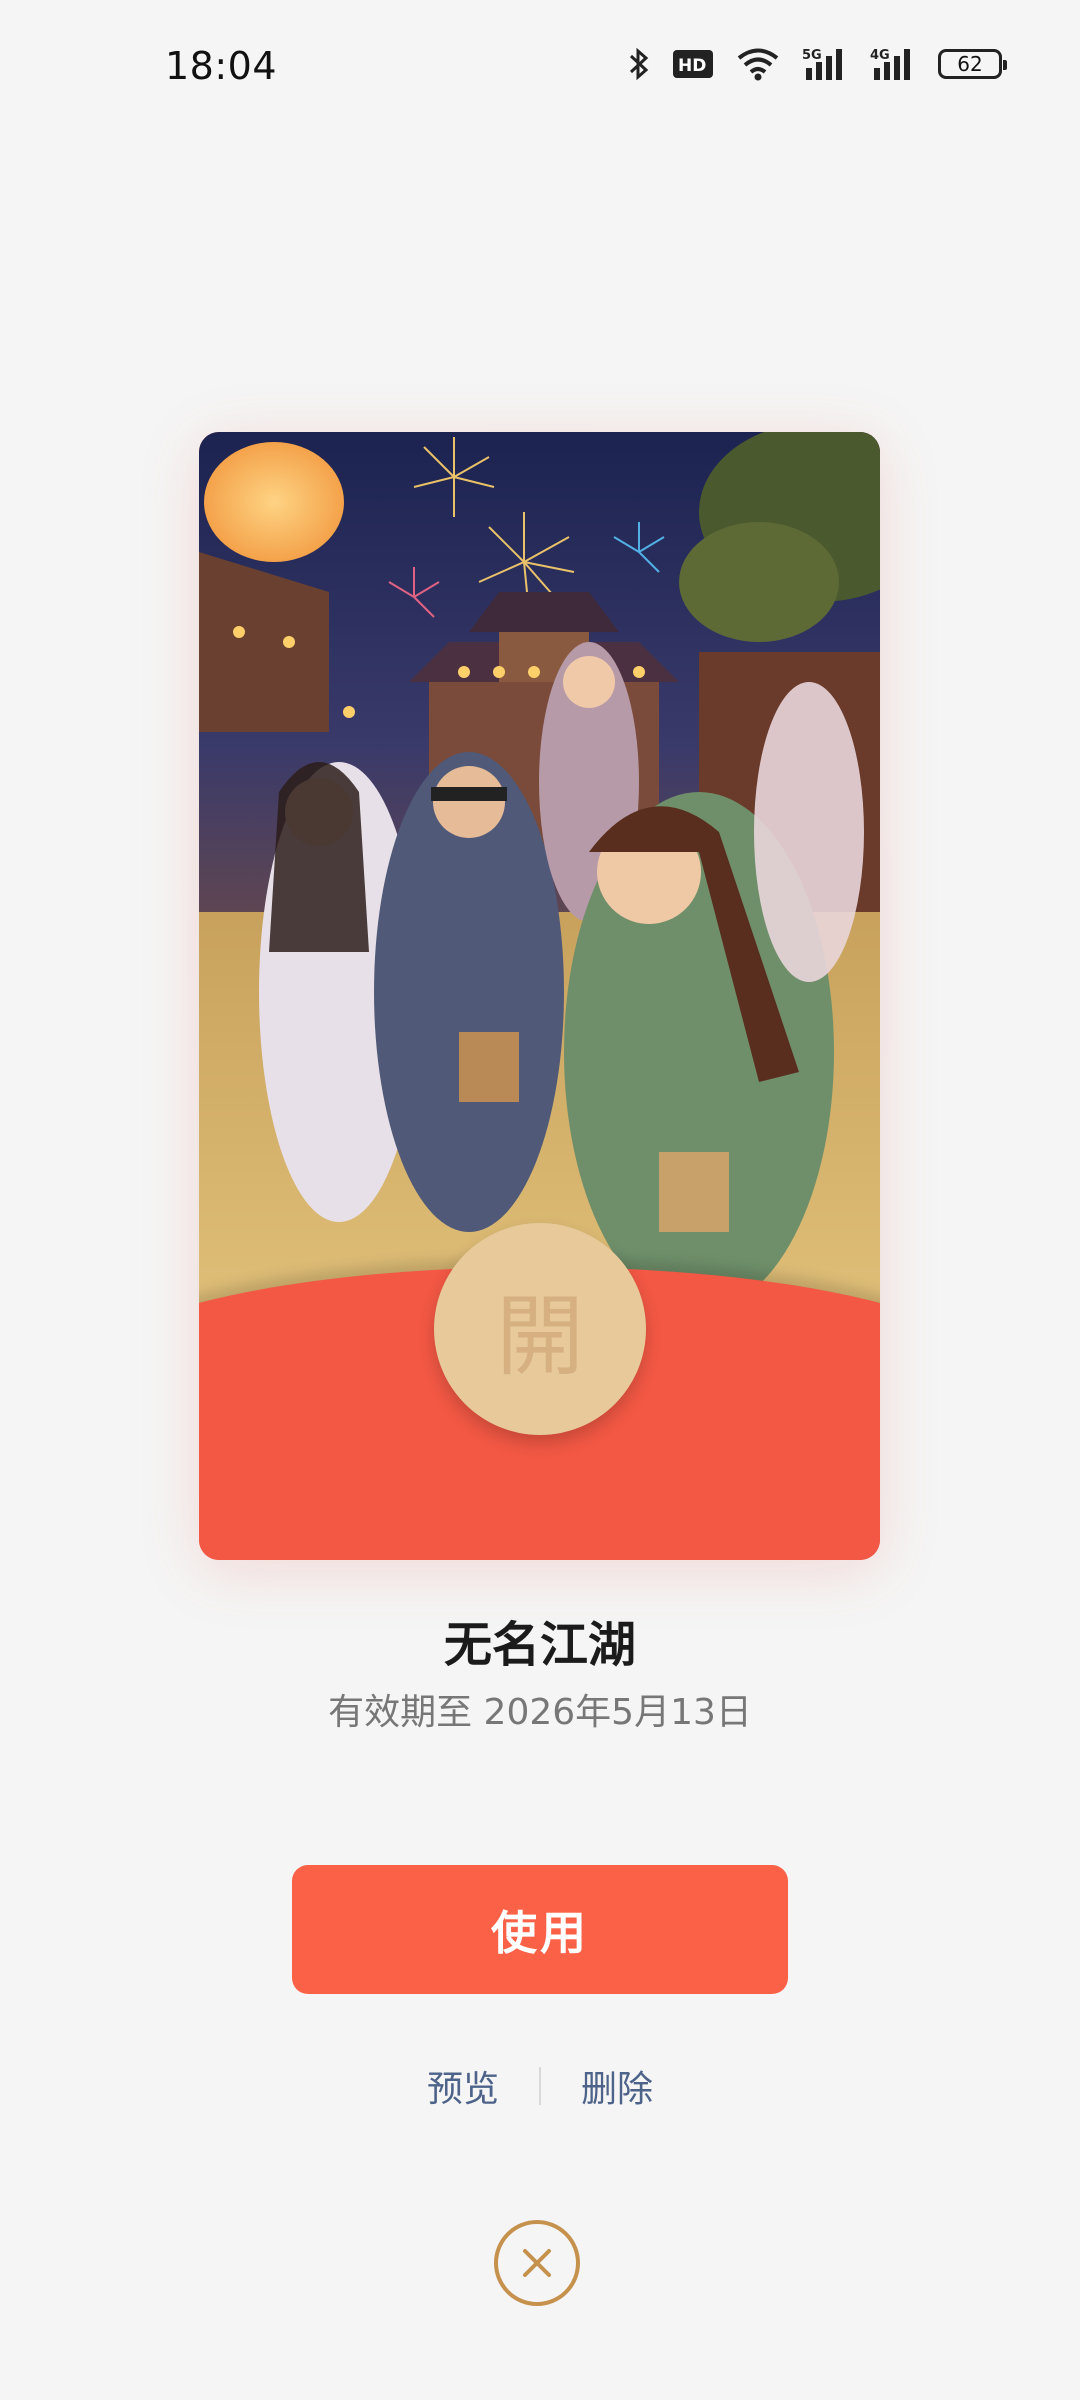  What do you see at coordinates (540, 2086) in the screenshot?
I see `secondary-actions: 预览 删除` at bounding box center [540, 2086].